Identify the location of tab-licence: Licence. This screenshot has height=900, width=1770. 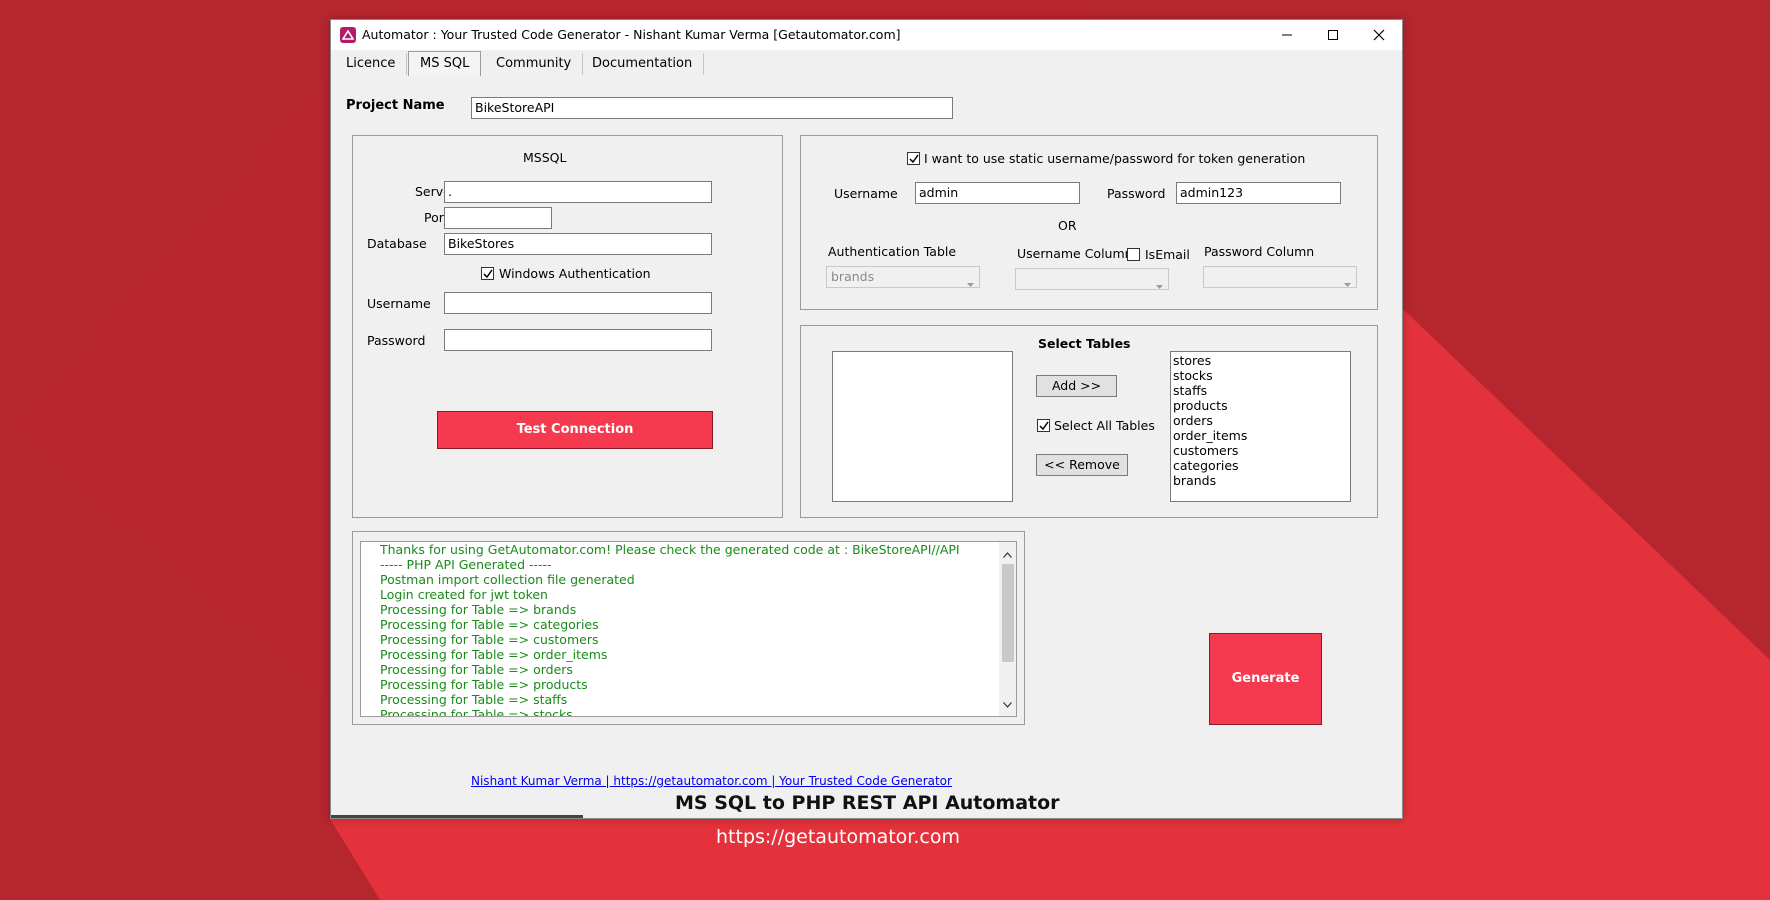
(371, 64).